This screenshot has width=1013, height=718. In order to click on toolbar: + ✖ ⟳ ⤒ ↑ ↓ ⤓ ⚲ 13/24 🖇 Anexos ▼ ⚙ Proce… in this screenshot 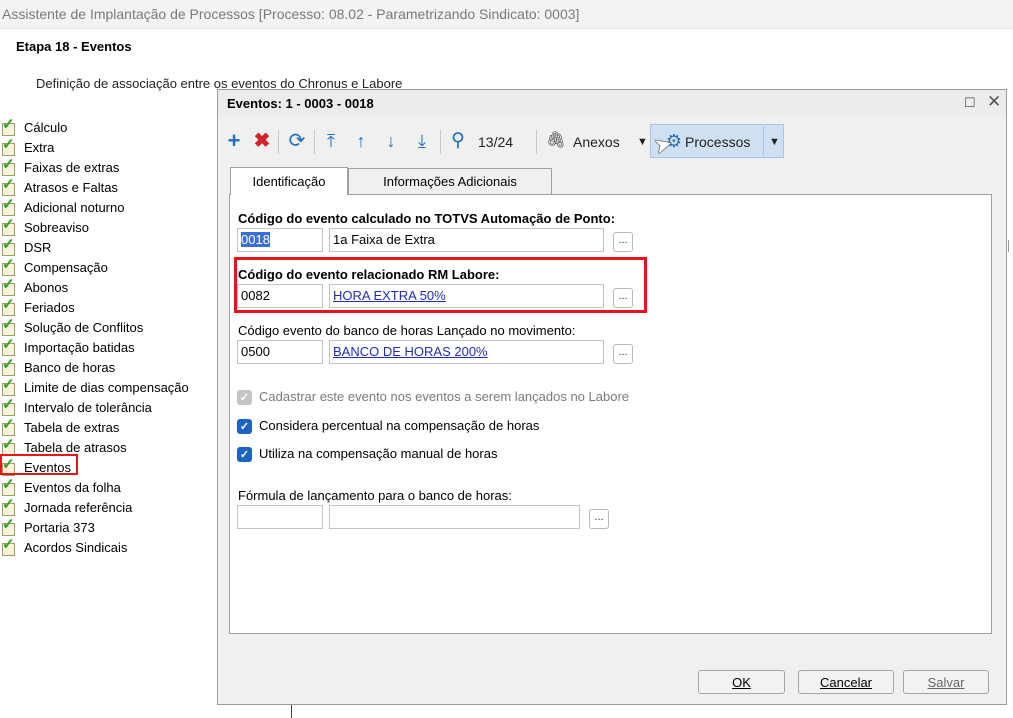, I will do `click(612, 141)`.